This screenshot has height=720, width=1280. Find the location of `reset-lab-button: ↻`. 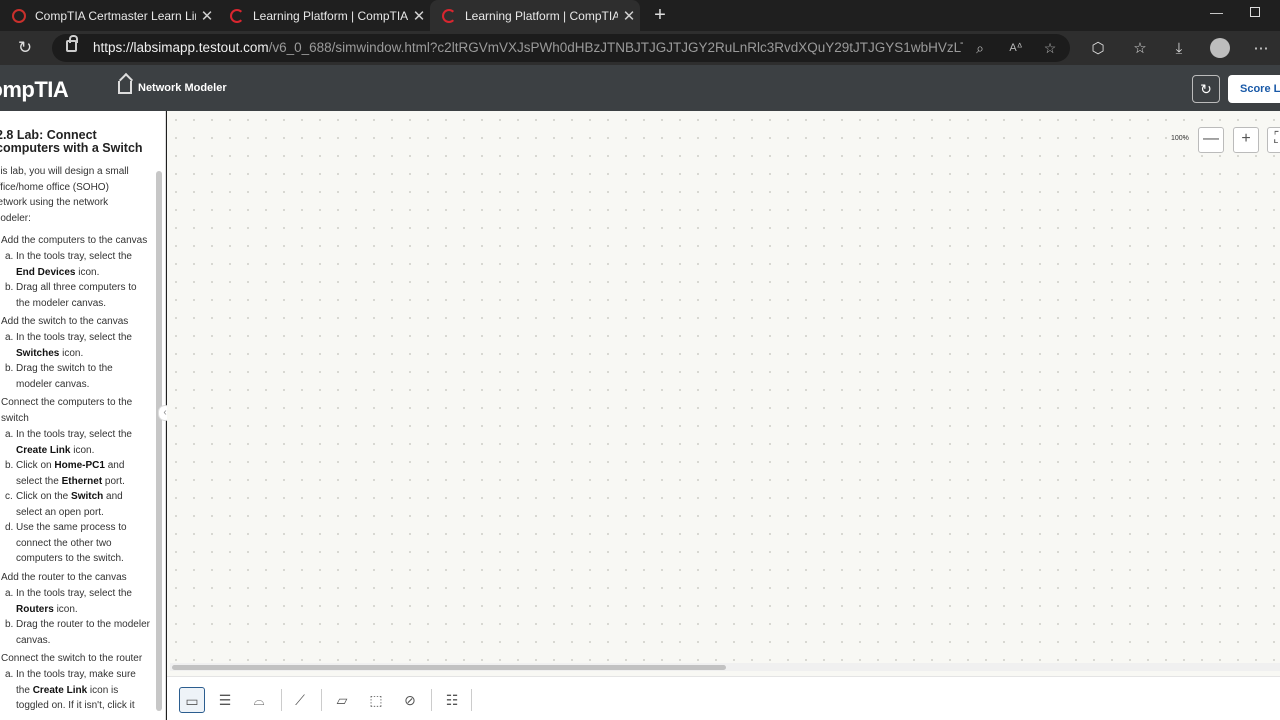

reset-lab-button: ↻ is located at coordinates (1206, 89).